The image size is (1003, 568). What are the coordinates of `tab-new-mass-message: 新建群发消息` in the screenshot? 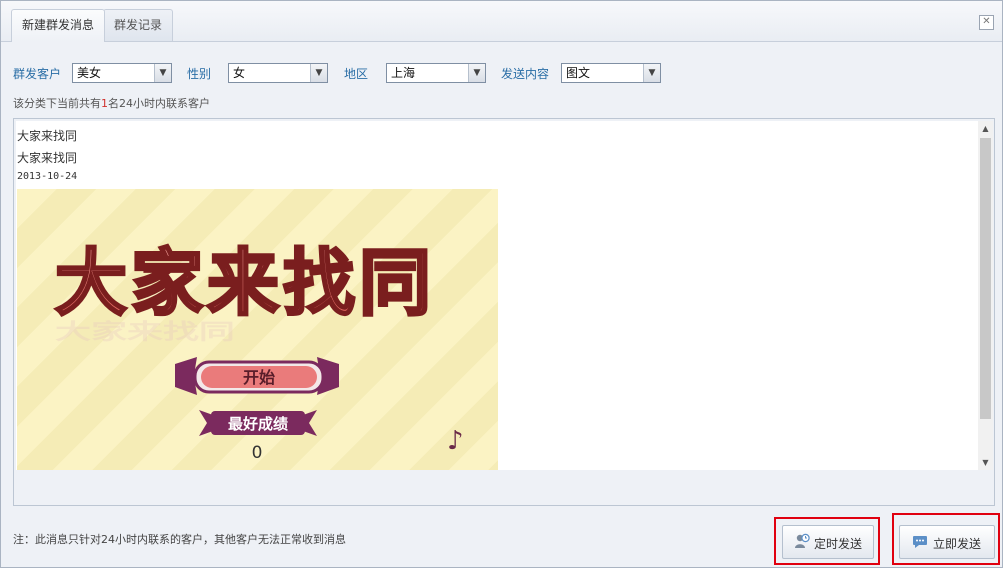 It's located at (58, 25).